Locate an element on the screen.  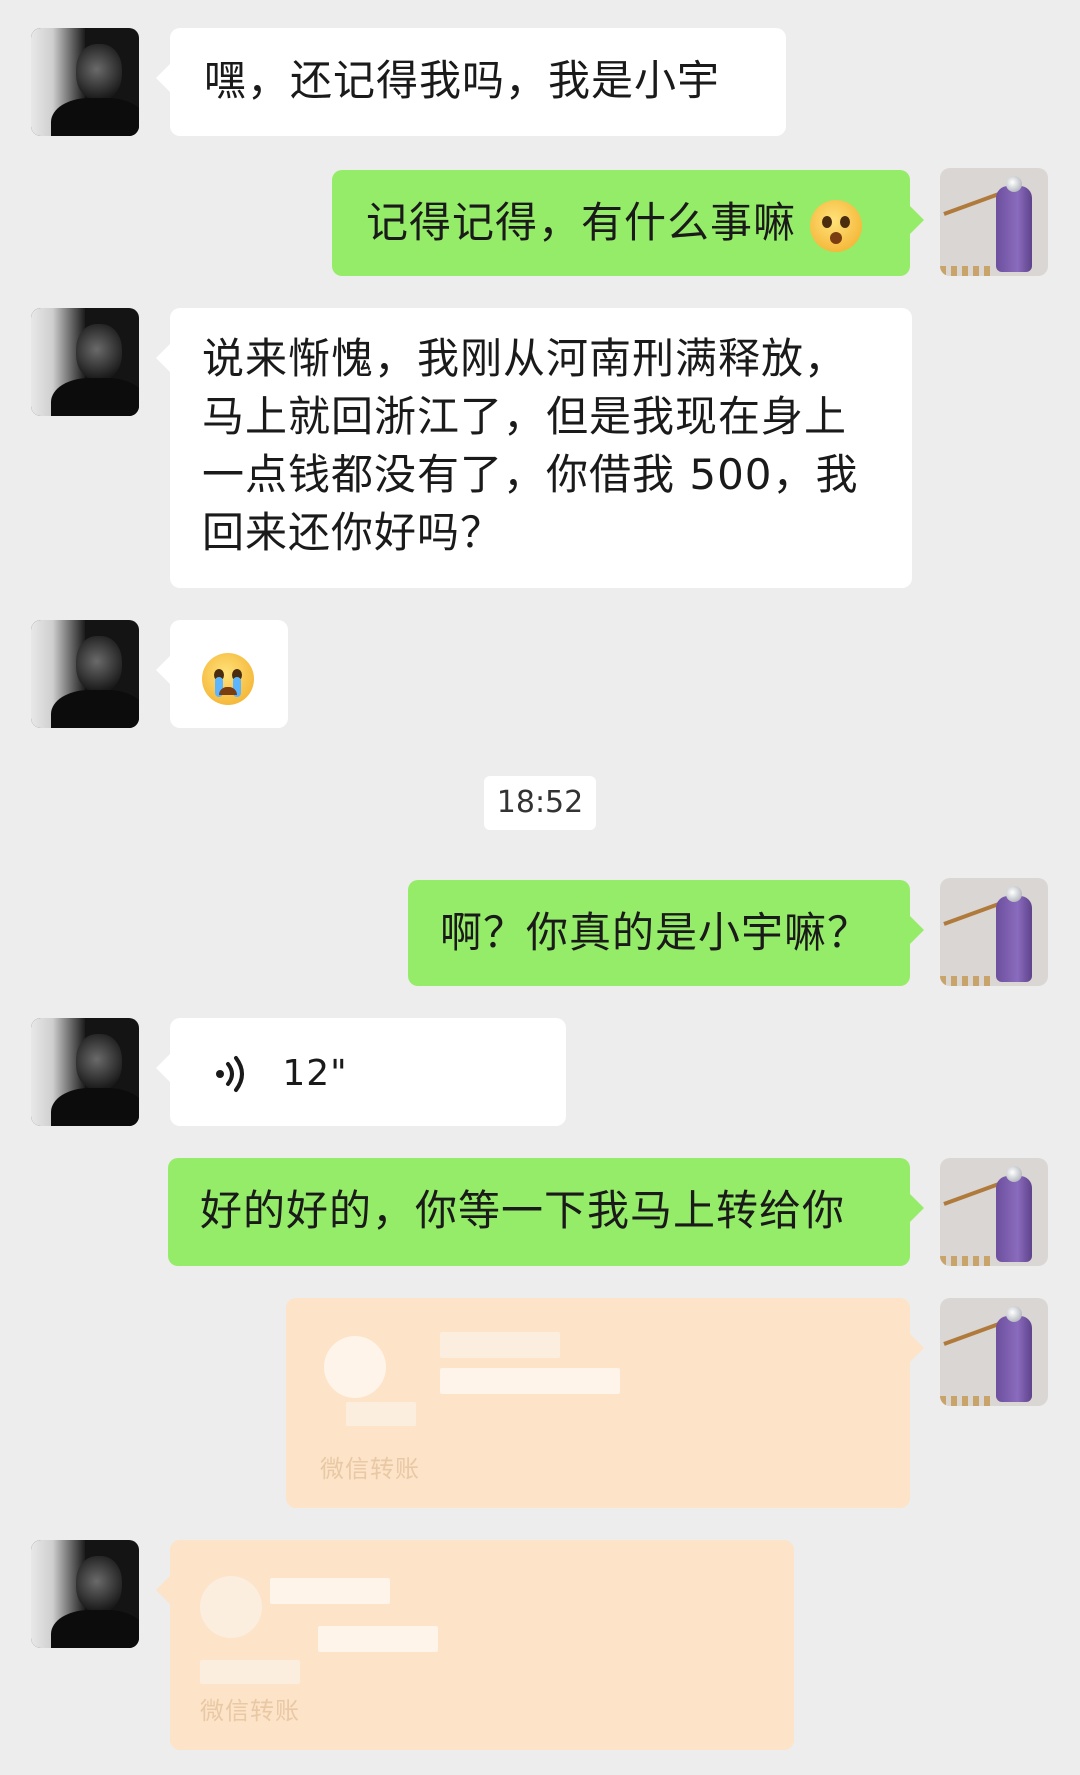
message-text: 嘿，还记得我吗，我是小宇 is located at coordinates (462, 80).